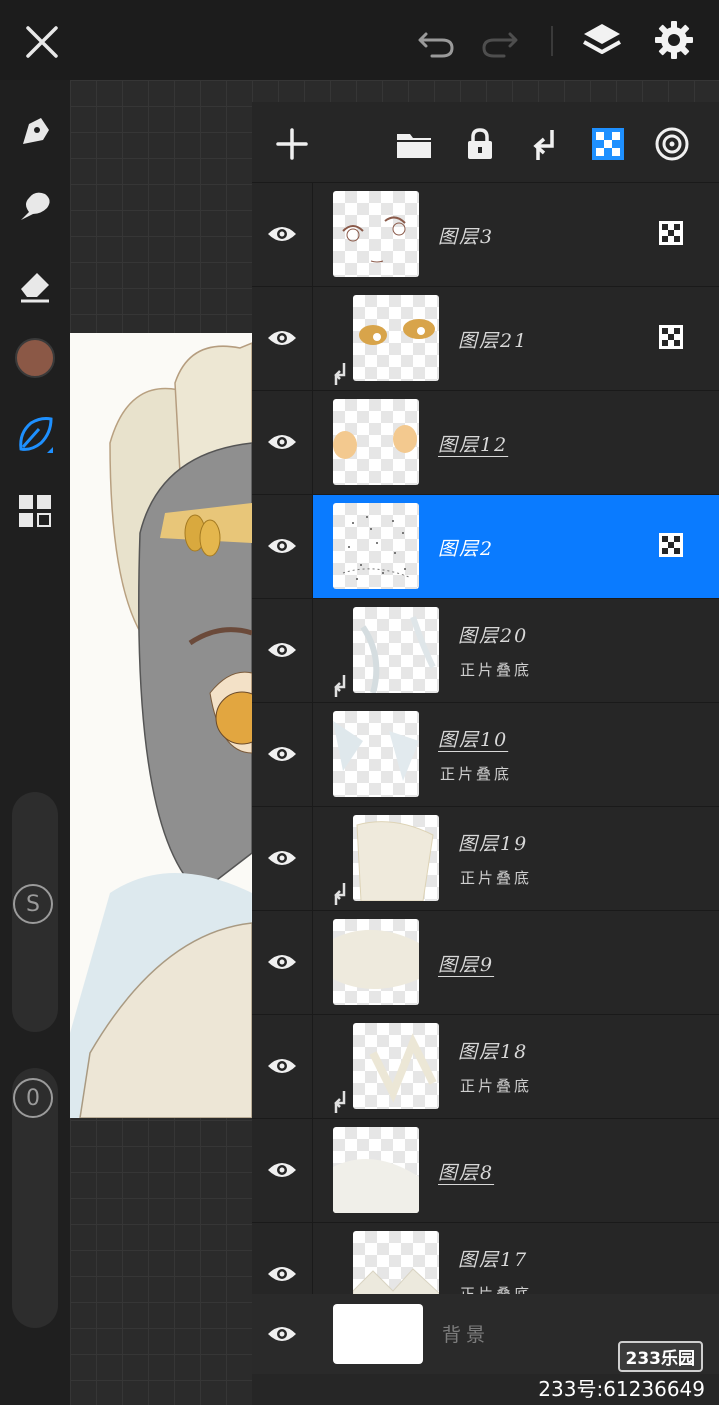  I want to click on layer-name: 图层10, so click(473, 740).